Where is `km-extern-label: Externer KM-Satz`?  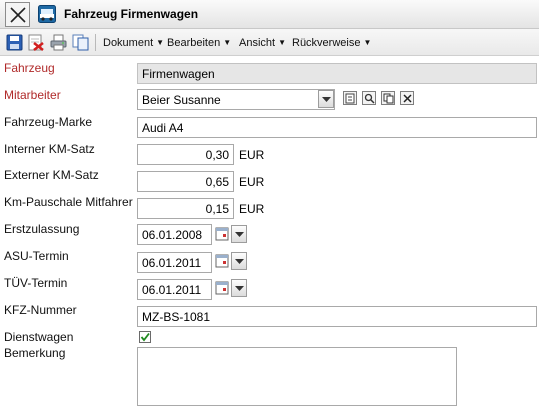
km-extern-label: Externer KM-Satz is located at coordinates (51, 175).